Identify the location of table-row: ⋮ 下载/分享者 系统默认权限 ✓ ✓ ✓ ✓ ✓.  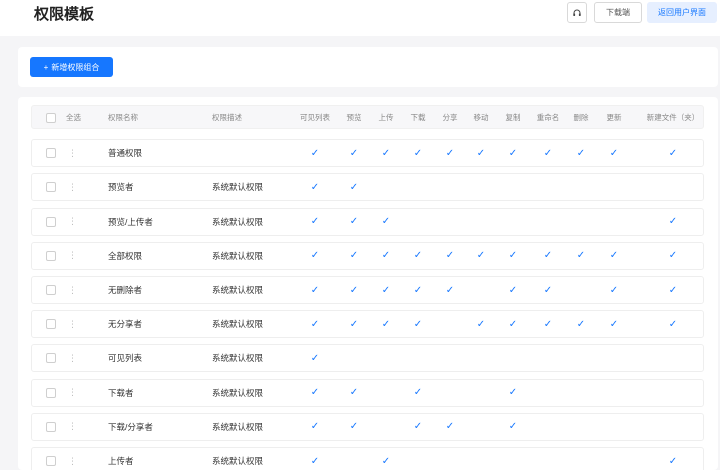
(367, 426).